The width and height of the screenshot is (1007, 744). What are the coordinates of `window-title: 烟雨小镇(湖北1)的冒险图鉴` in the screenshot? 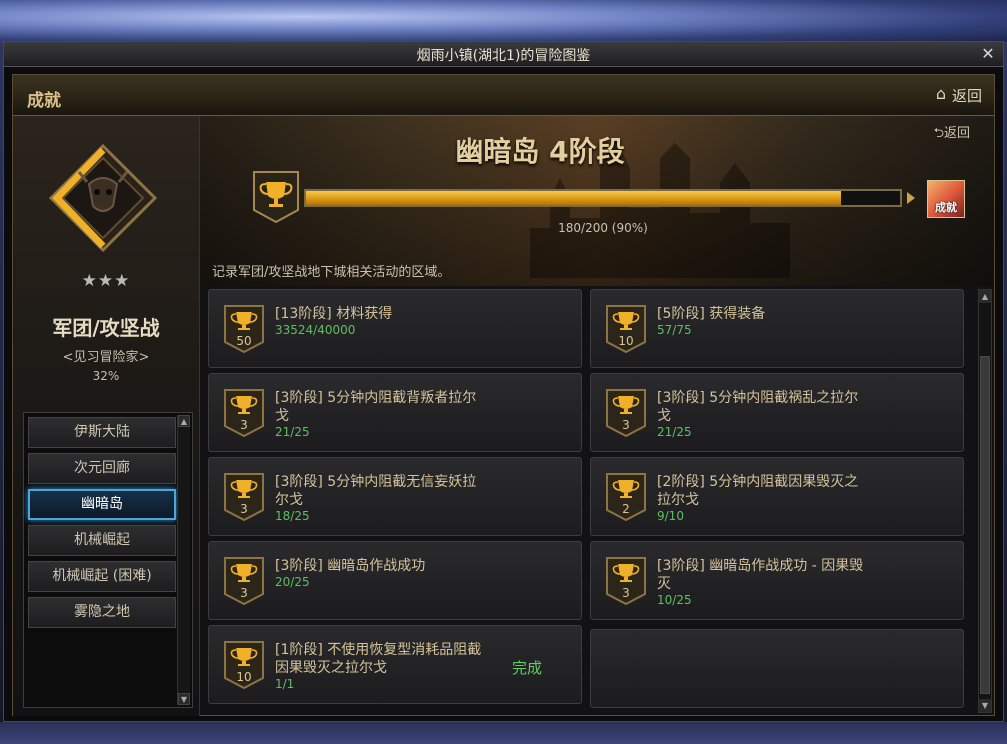 It's located at (503, 56).